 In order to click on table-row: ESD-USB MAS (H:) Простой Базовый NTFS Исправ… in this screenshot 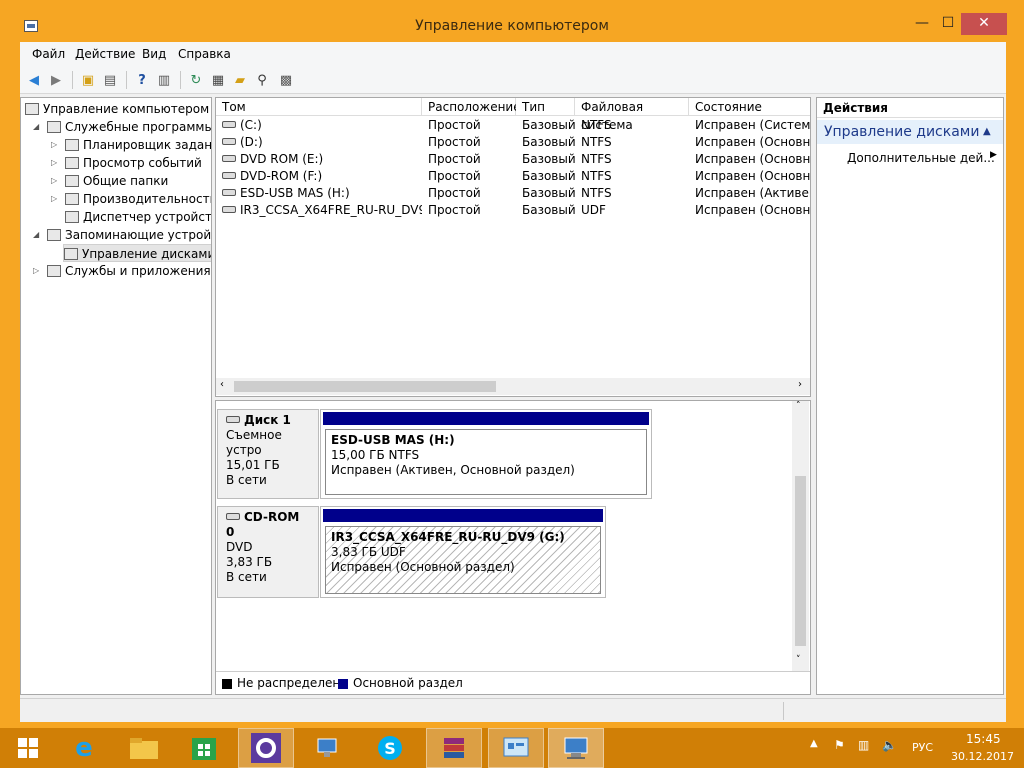, I will do `click(513, 193)`.